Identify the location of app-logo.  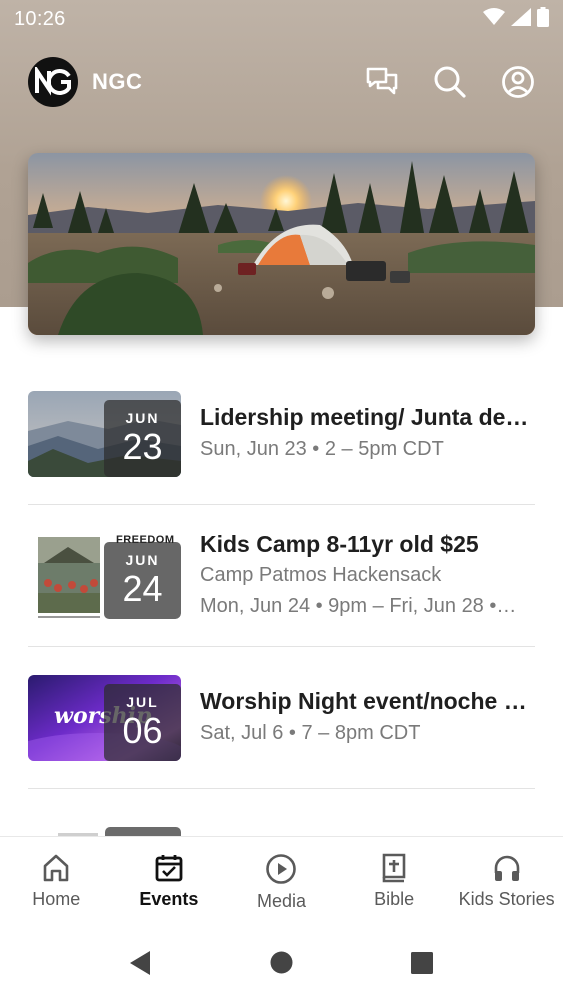
(53, 82).